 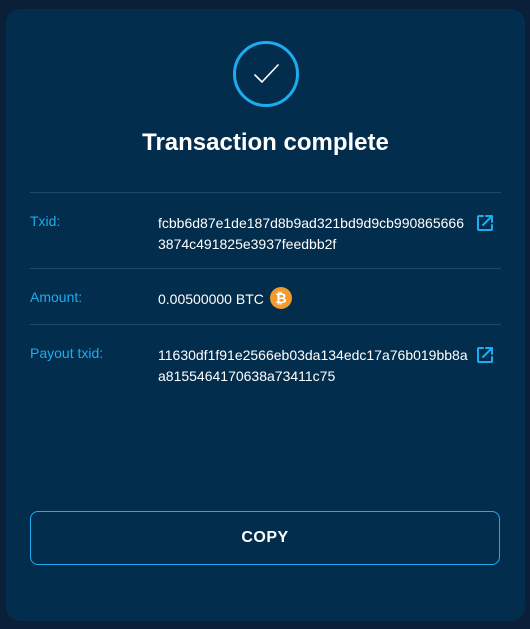 What do you see at coordinates (281, 298) in the screenshot?
I see `bitcoin-icon: ₿` at bounding box center [281, 298].